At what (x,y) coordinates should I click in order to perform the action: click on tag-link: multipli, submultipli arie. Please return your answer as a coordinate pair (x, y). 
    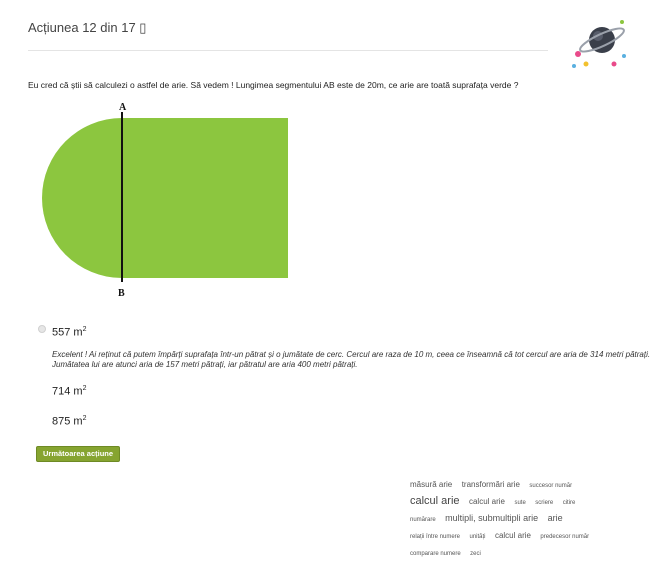
    Looking at the image, I should click on (491, 518).